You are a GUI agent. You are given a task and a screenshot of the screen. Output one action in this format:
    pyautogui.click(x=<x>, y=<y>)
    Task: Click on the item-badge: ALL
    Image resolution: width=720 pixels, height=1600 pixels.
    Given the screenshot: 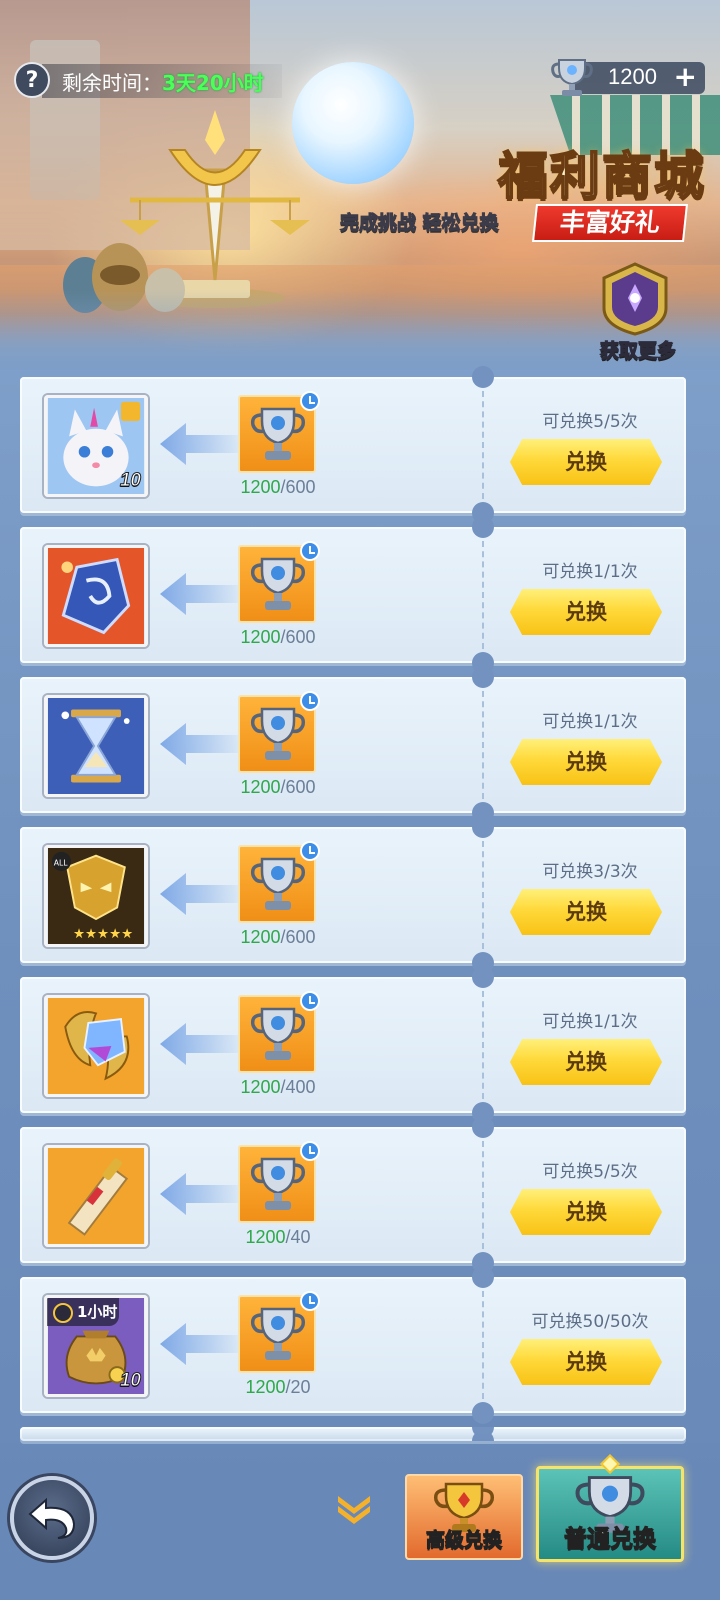 What is the action you would take?
    pyautogui.click(x=61, y=862)
    